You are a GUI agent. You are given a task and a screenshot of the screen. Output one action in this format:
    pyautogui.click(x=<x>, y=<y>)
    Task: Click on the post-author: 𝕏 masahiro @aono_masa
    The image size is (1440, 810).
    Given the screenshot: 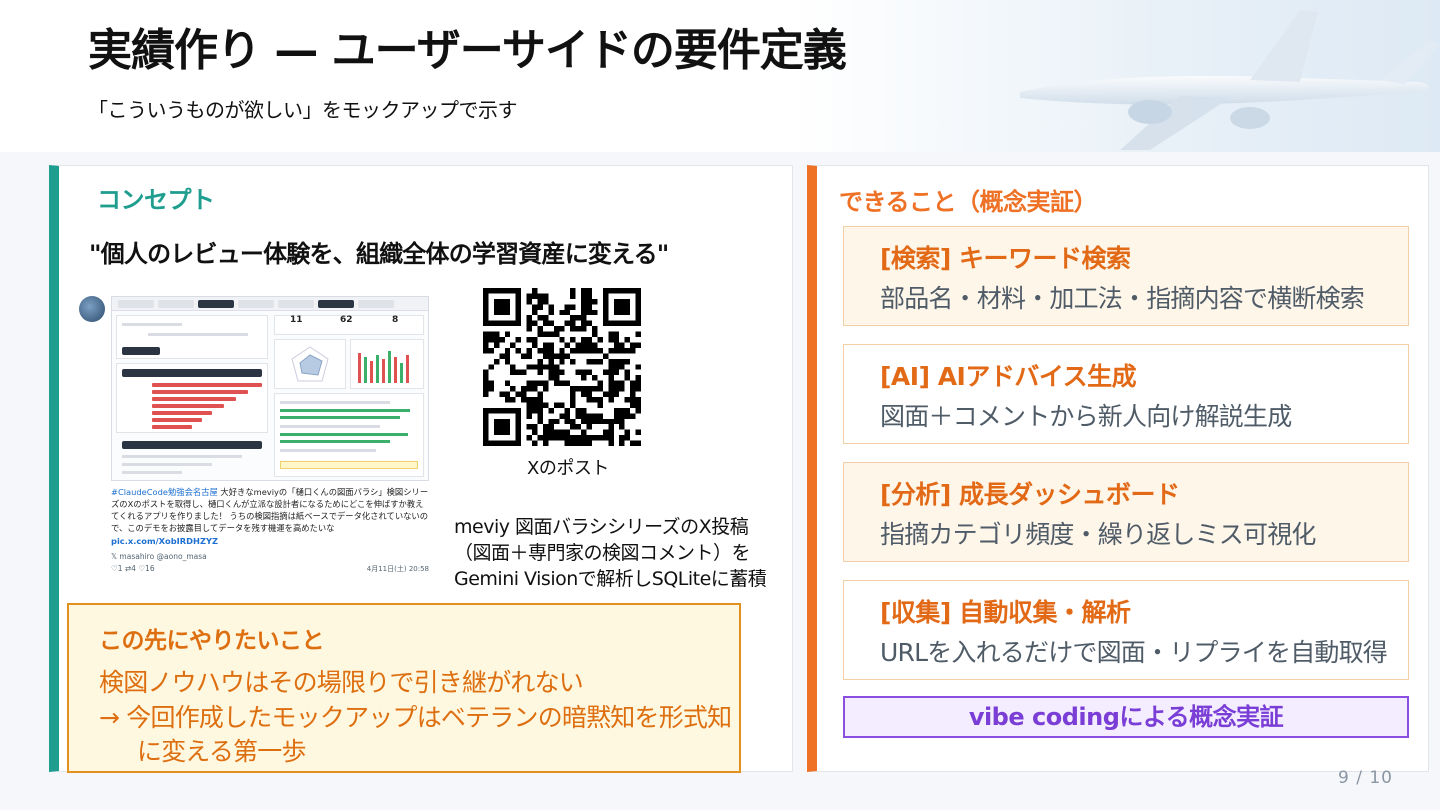 What is the action you would take?
    pyautogui.click(x=159, y=556)
    